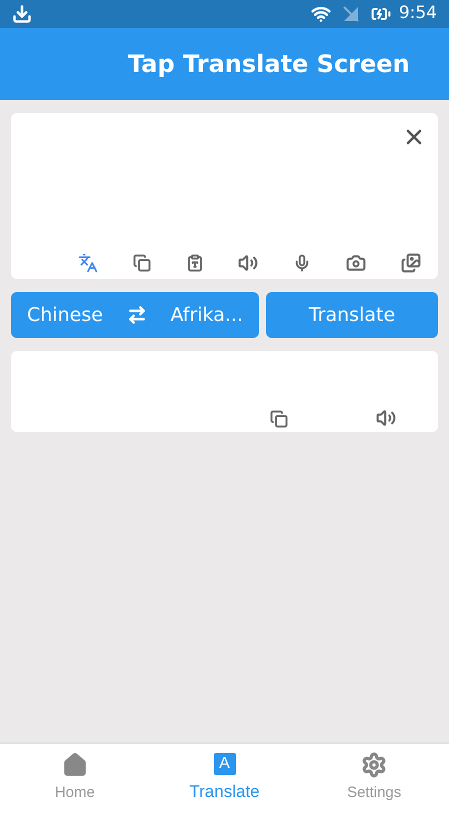  Describe the element at coordinates (350, 14) in the screenshot. I see `no-signal-icon` at that location.